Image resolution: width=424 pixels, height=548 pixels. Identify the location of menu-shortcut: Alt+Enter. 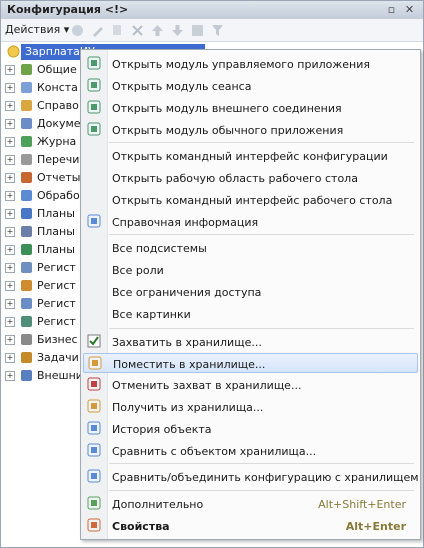
(375, 526).